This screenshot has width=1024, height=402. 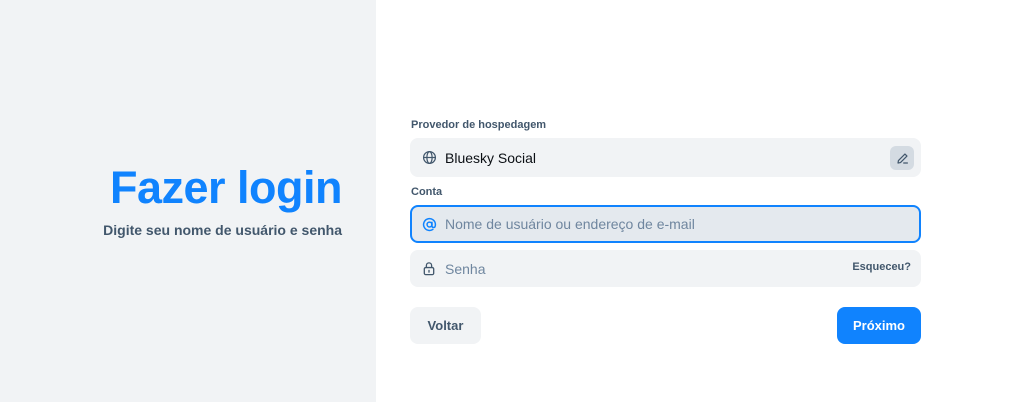 I want to click on hosting-provider-field: Bluesky Social, so click(x=665, y=157).